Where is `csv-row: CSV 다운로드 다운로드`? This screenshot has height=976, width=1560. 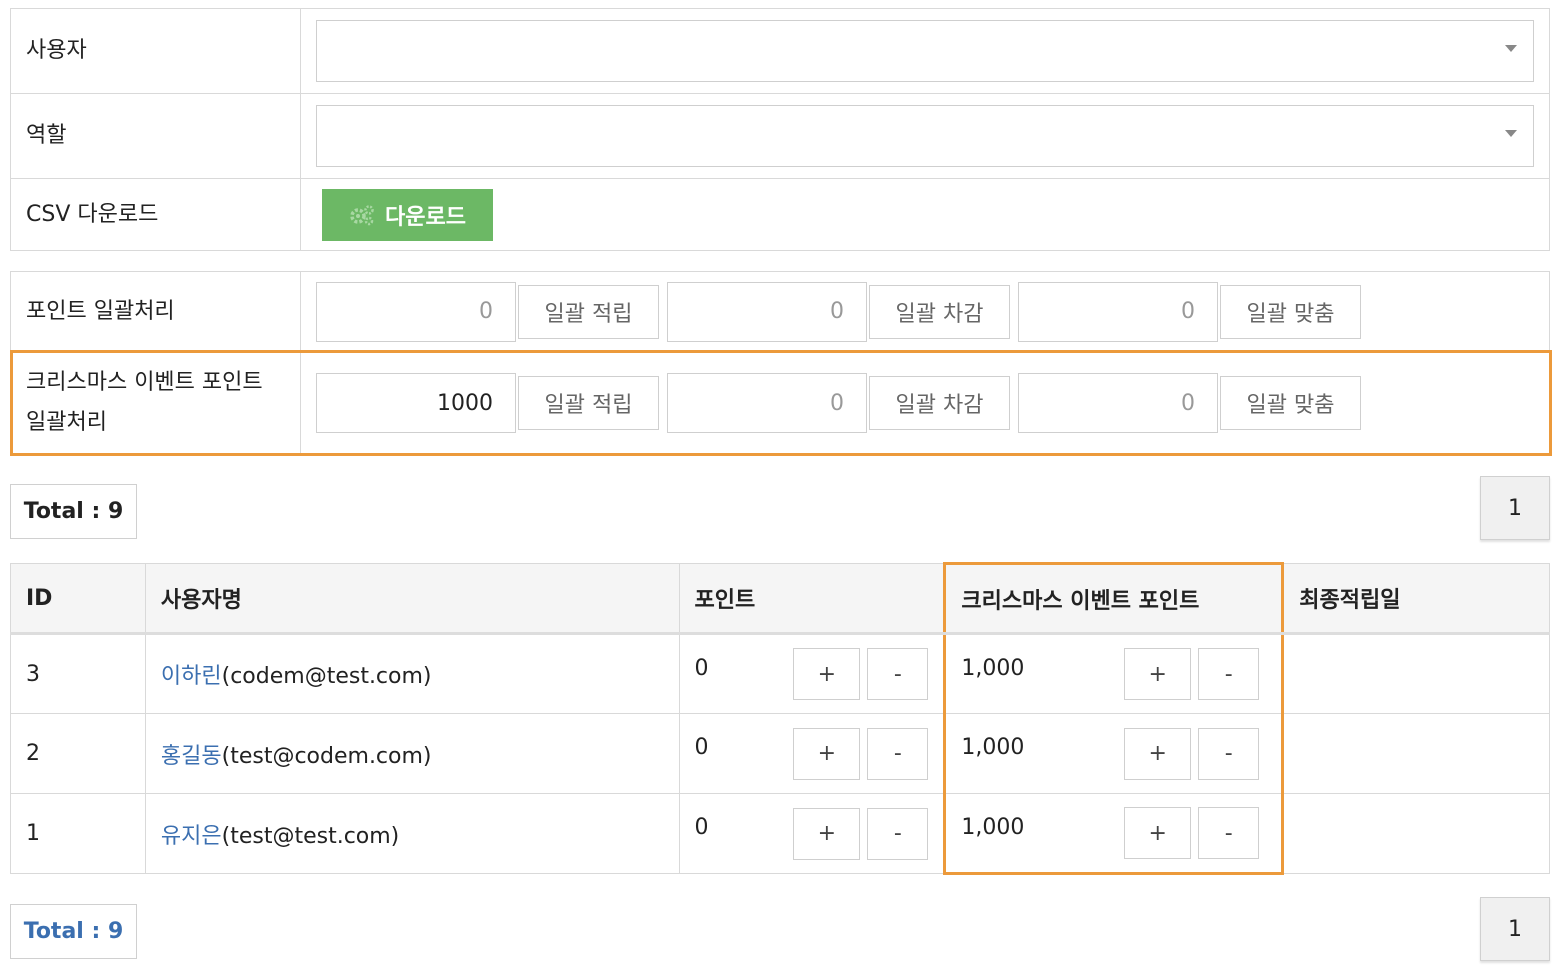 csv-row: CSV 다운로드 다운로드 is located at coordinates (780, 214).